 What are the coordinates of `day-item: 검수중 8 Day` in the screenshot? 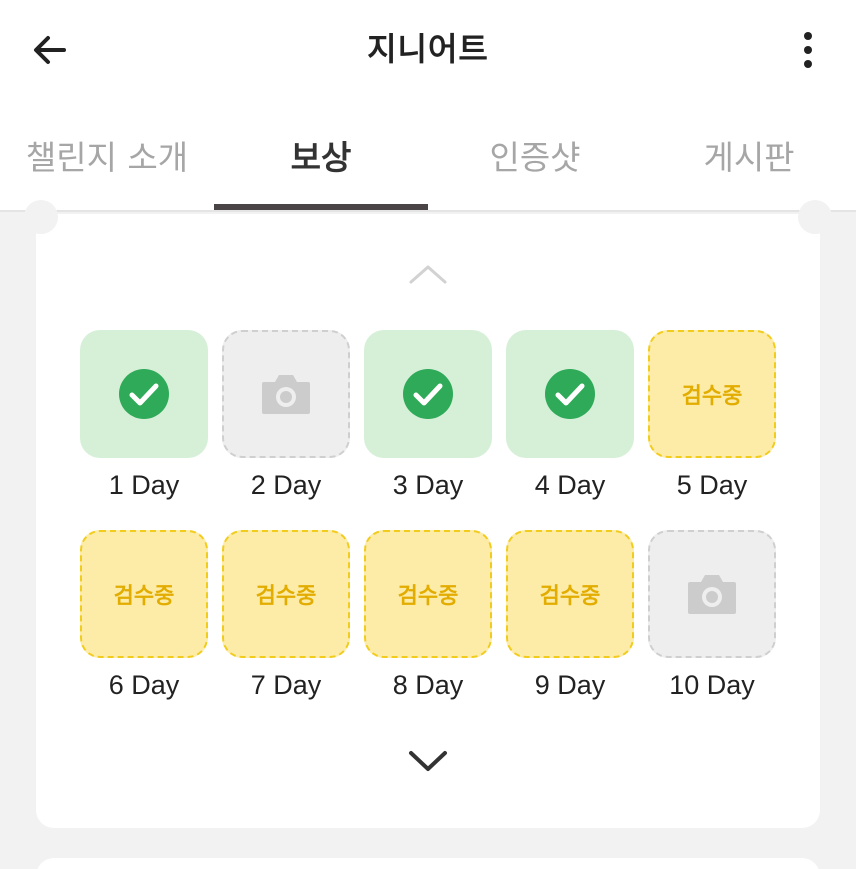 It's located at (428, 615).